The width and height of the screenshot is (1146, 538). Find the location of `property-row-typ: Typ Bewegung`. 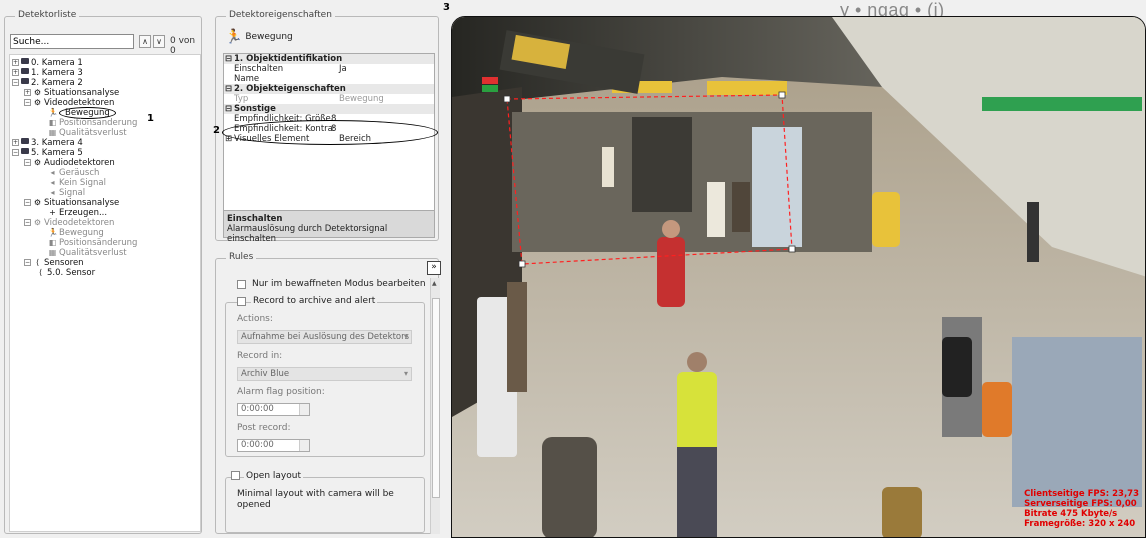

property-row-typ: Typ Bewegung is located at coordinates (329, 99).